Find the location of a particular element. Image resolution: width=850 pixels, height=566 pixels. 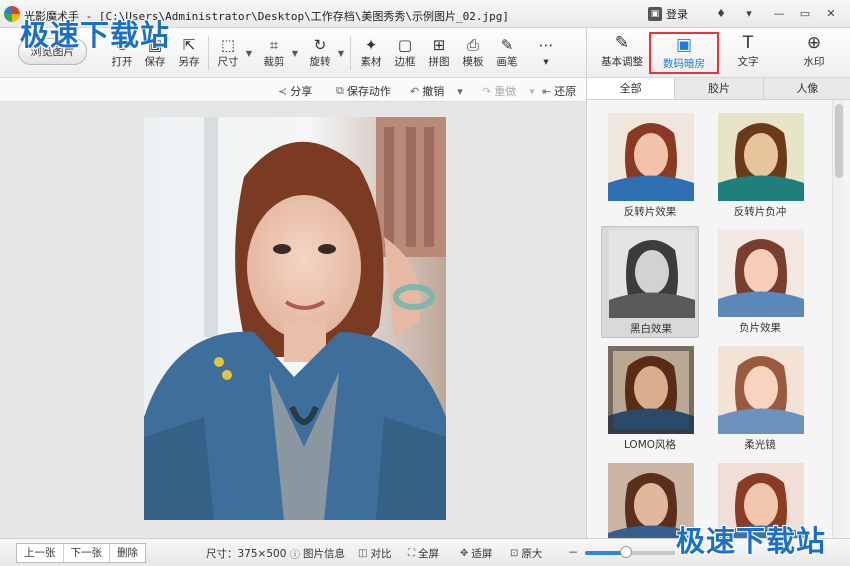

maximize-button: ▭ is located at coordinates (805, 14).